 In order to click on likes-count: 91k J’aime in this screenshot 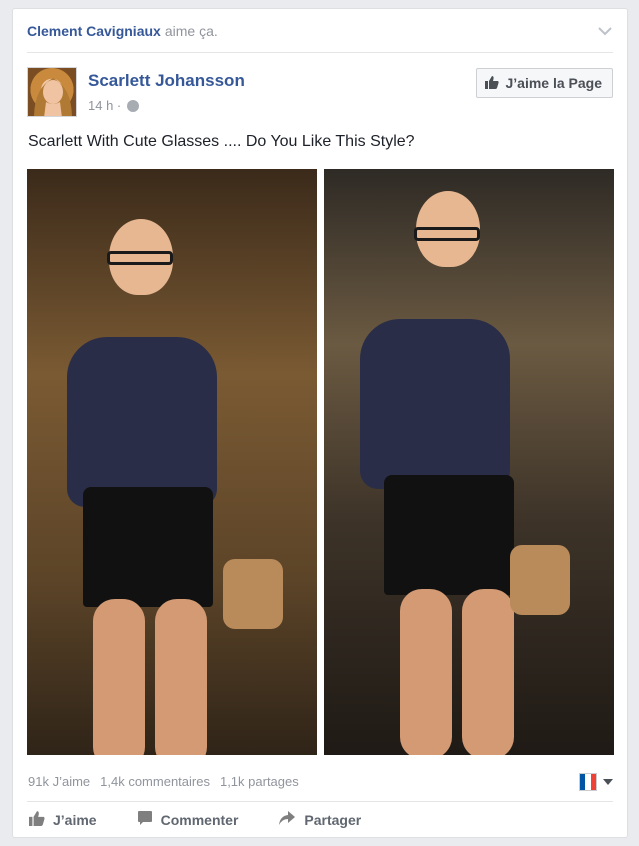, I will do `click(59, 781)`.